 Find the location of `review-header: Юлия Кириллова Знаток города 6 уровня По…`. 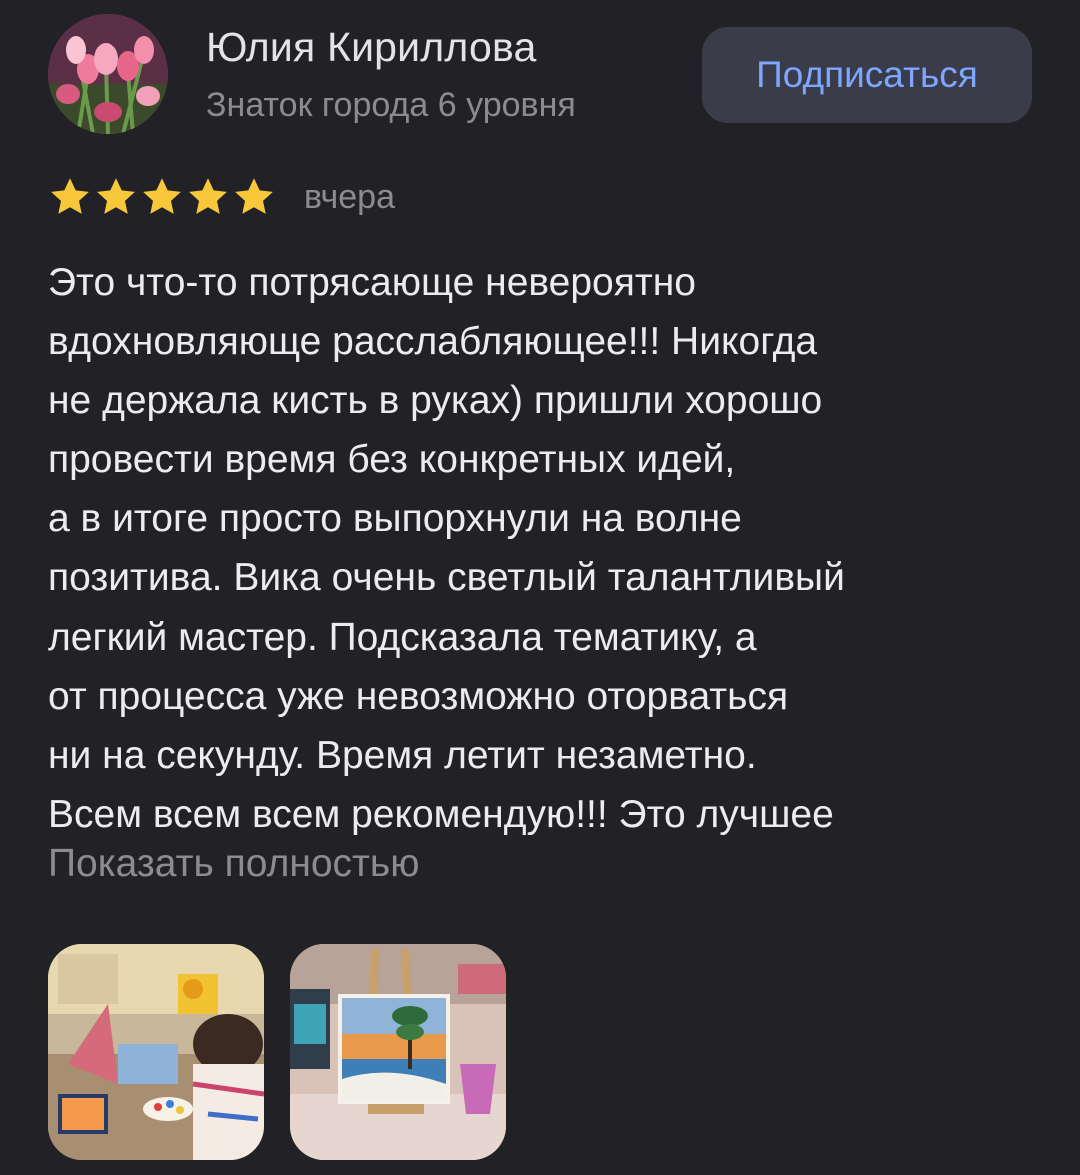

review-header: Юлия Кириллова Знаток города 6 уровня По… is located at coordinates (540, 75).